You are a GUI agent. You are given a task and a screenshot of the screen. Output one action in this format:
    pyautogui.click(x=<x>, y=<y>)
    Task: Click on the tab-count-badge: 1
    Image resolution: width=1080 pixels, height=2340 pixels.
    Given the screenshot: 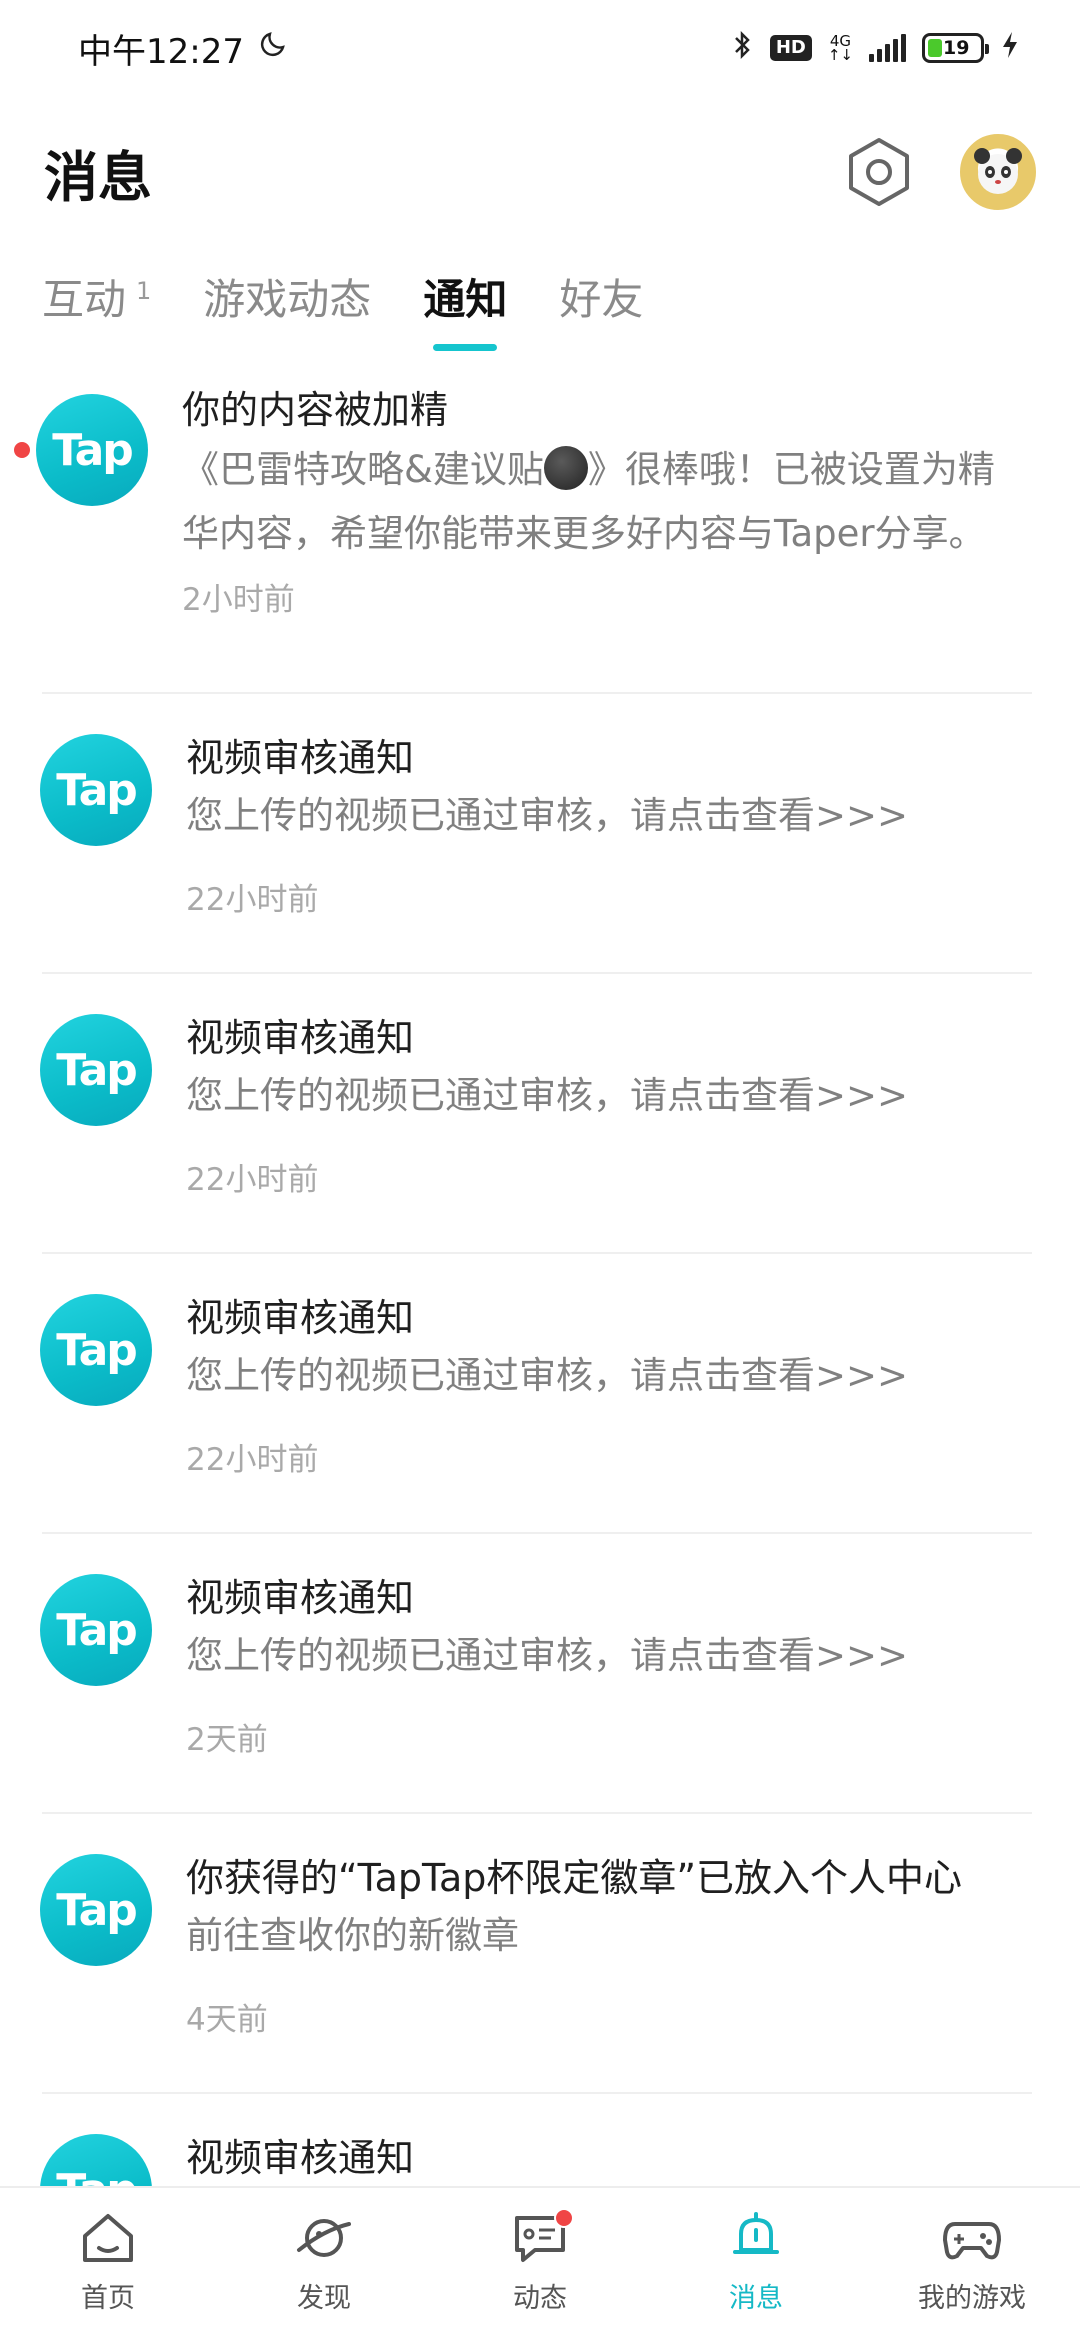 What is the action you would take?
    pyautogui.click(x=144, y=291)
    